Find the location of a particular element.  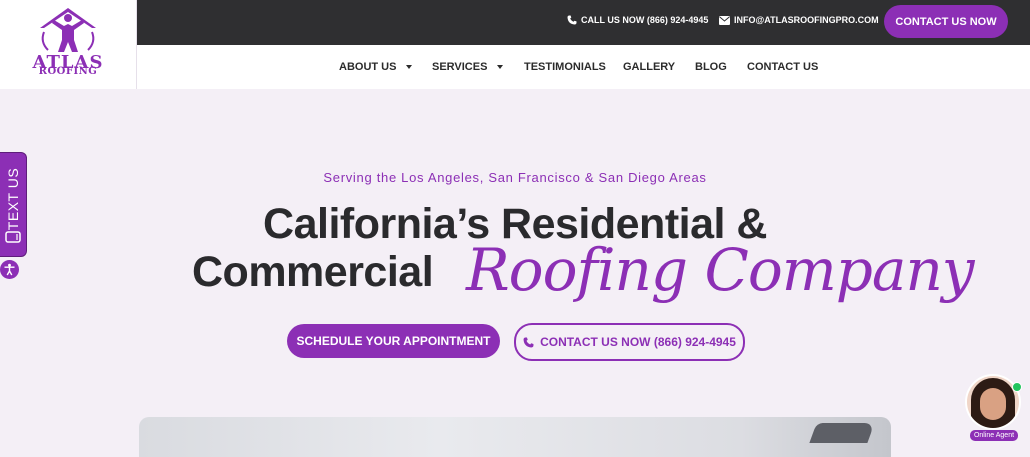

nav-item-contact-us: CONTACT US is located at coordinates (782, 67).